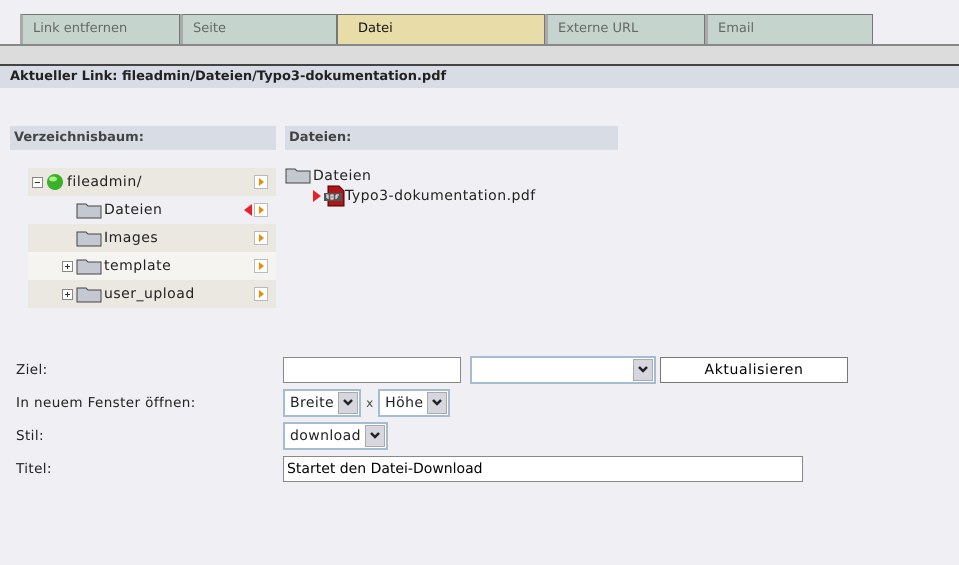 The height and width of the screenshot is (565, 959). Describe the element at coordinates (414, 403) in the screenshot. I see `dropdown: Höhe` at that location.